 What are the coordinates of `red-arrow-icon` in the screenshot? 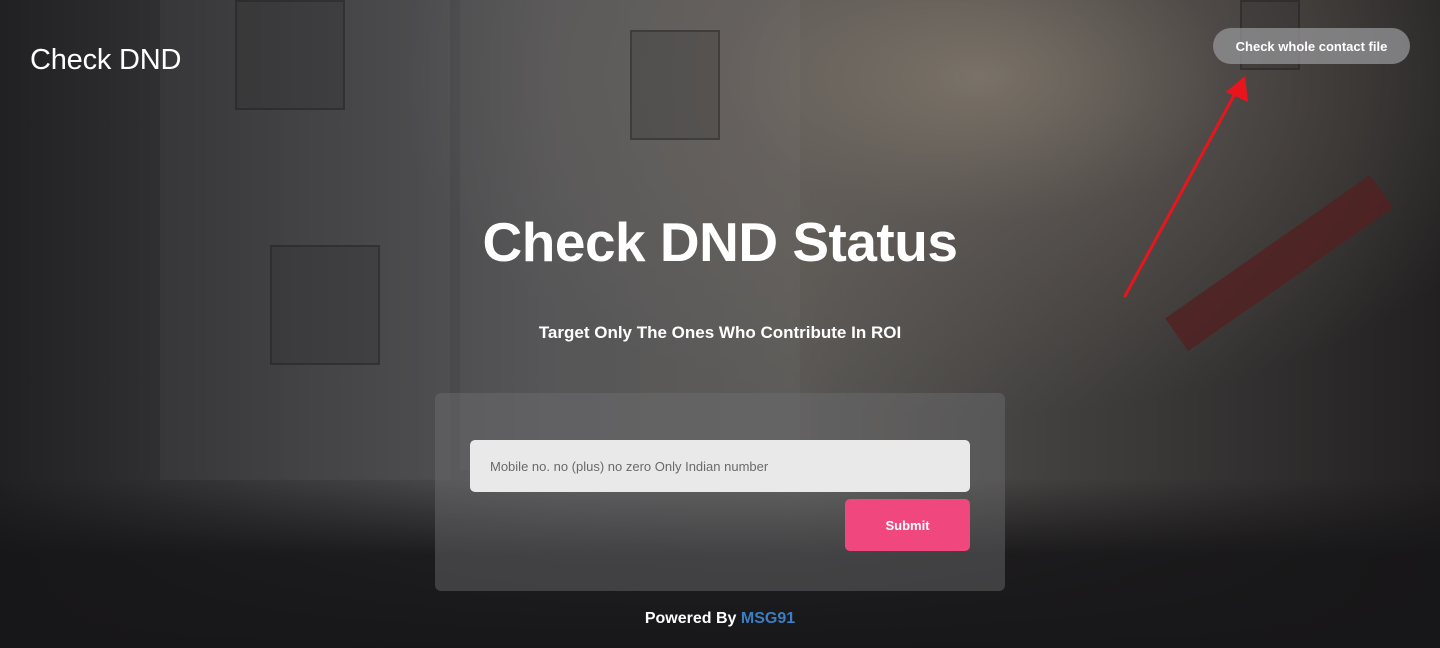 It's located at (1185, 187).